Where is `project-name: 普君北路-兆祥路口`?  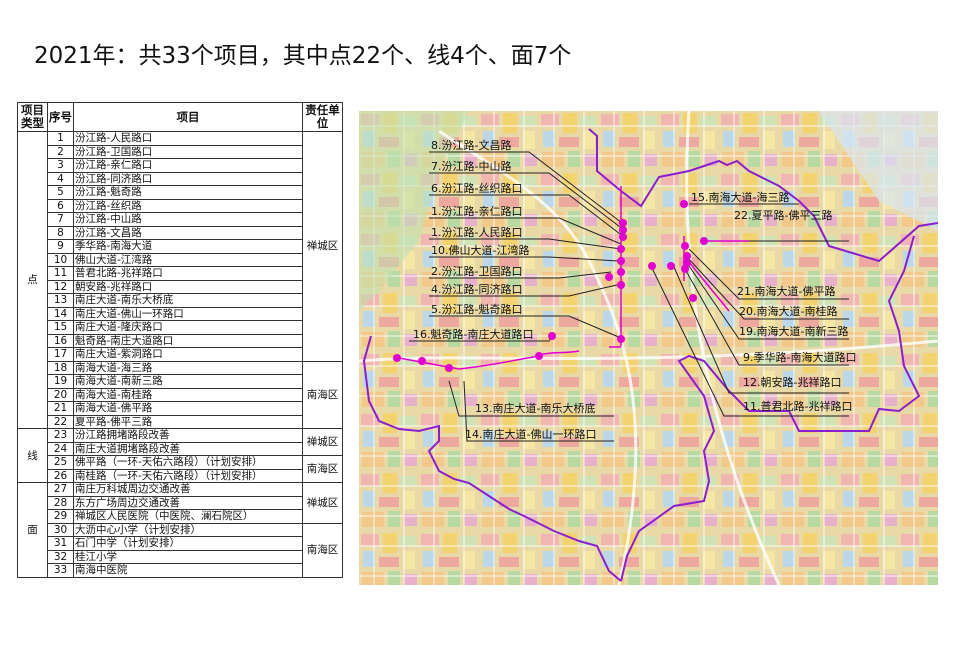
project-name: 普君北路-兆祥路口 is located at coordinates (188, 273).